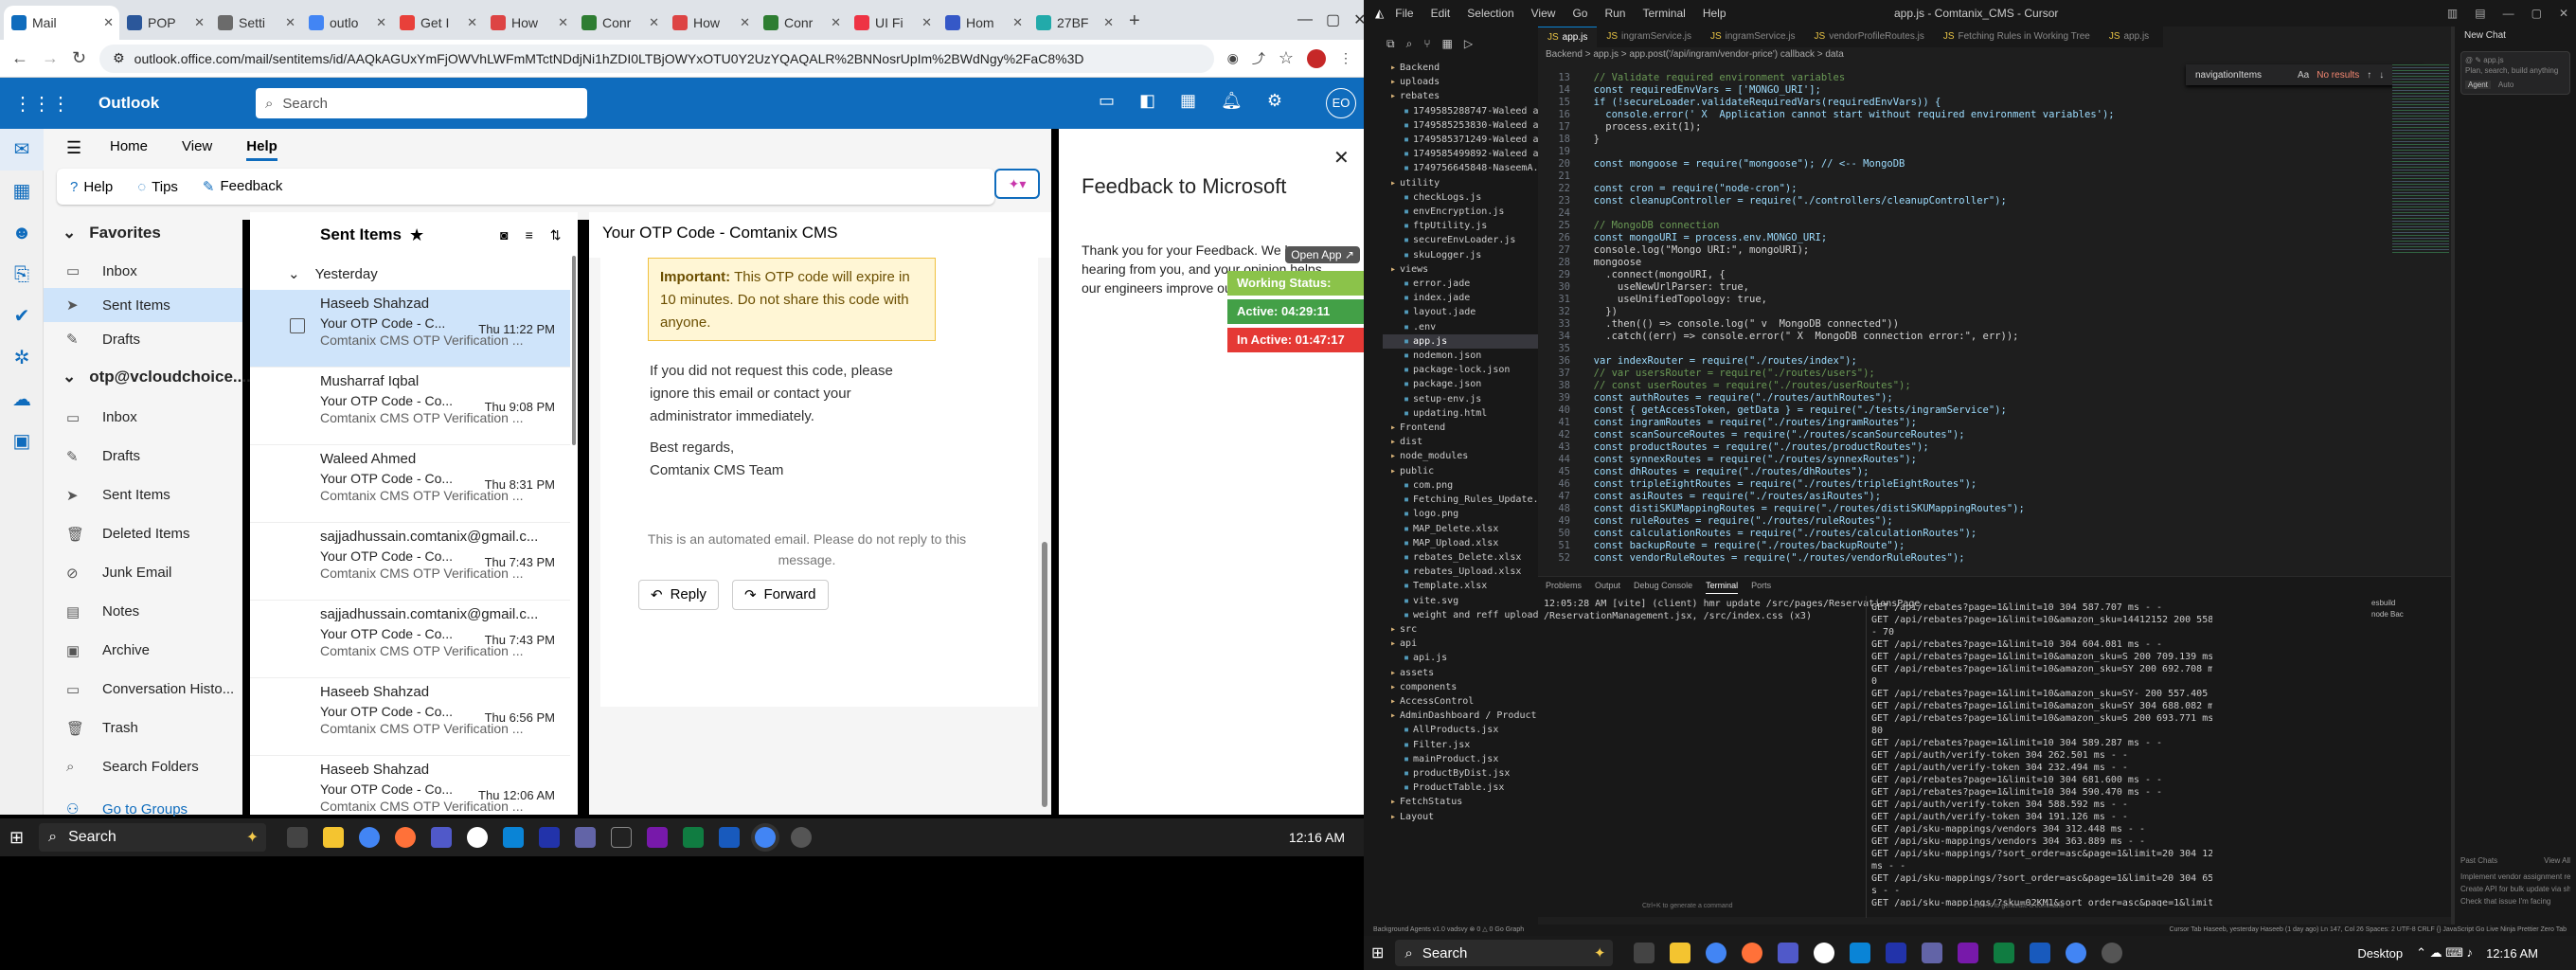 The image size is (2576, 970). I want to click on explorer-file: ▪ layout.jade, so click(1460, 312).